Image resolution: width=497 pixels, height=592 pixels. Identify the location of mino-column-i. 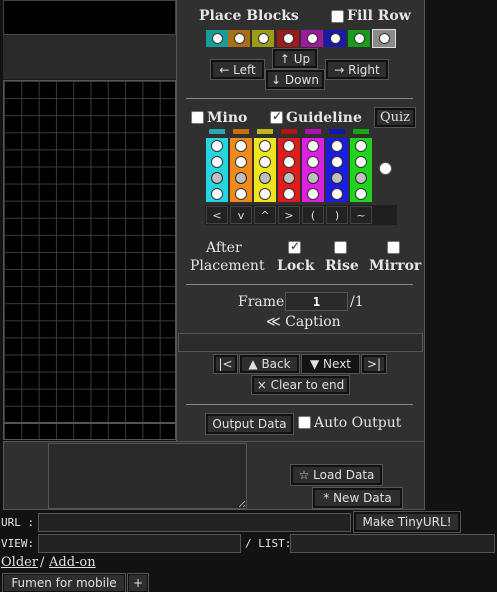
(217, 170).